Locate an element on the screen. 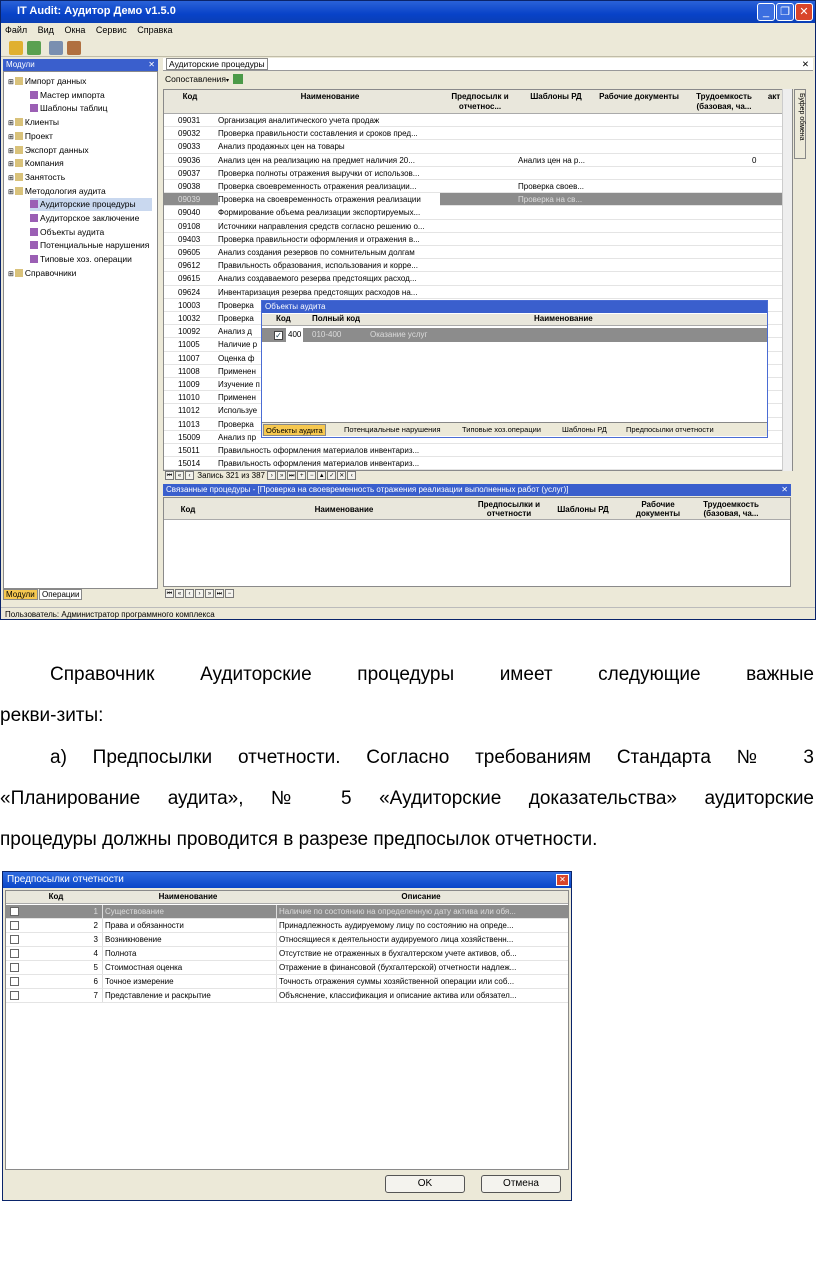  prev-page-button: « is located at coordinates (179, 476).